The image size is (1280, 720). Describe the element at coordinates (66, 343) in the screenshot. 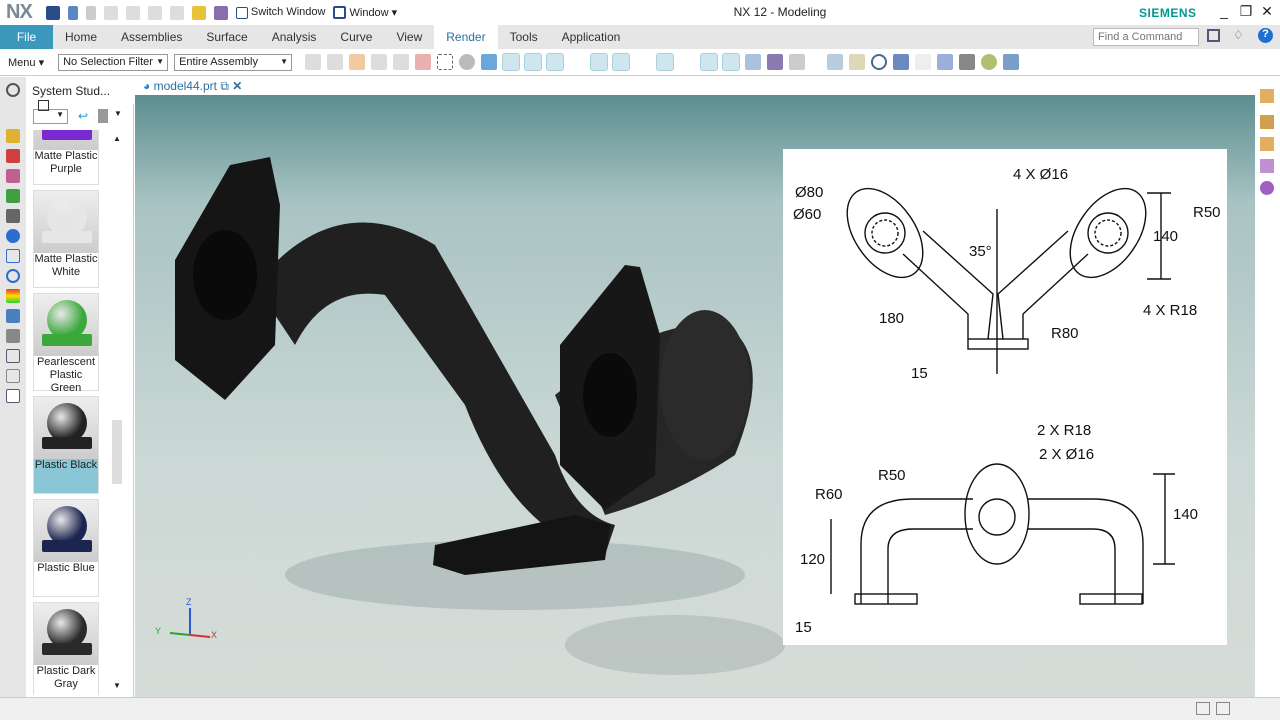

I see `material-item: Pearlescent Plastic Green` at that location.